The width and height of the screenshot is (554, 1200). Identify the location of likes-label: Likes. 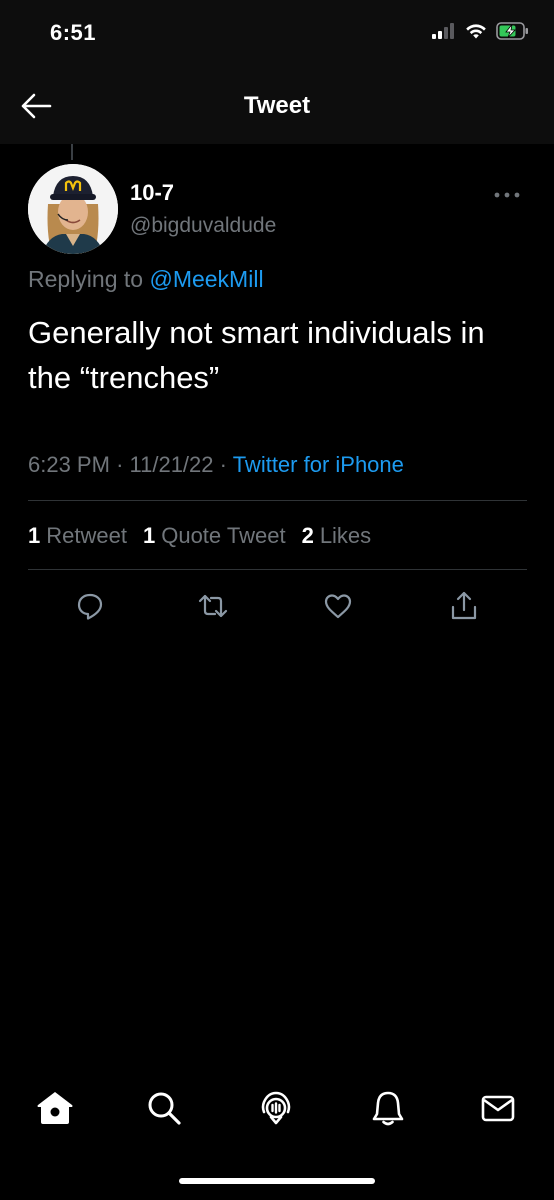
(345, 535).